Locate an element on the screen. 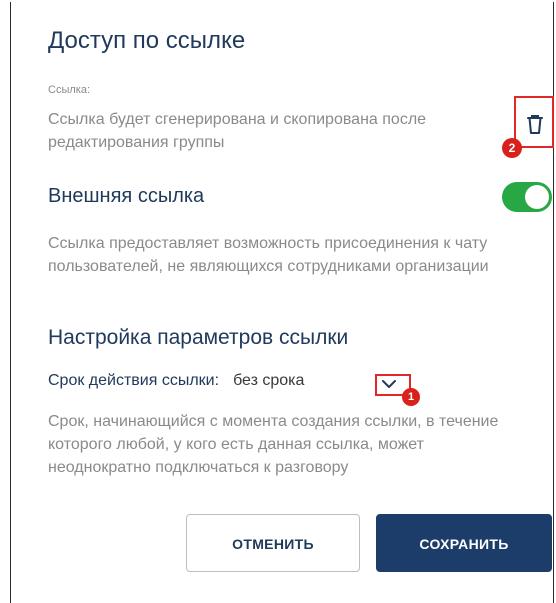  annotation-badge-2: 2 is located at coordinates (512, 148).